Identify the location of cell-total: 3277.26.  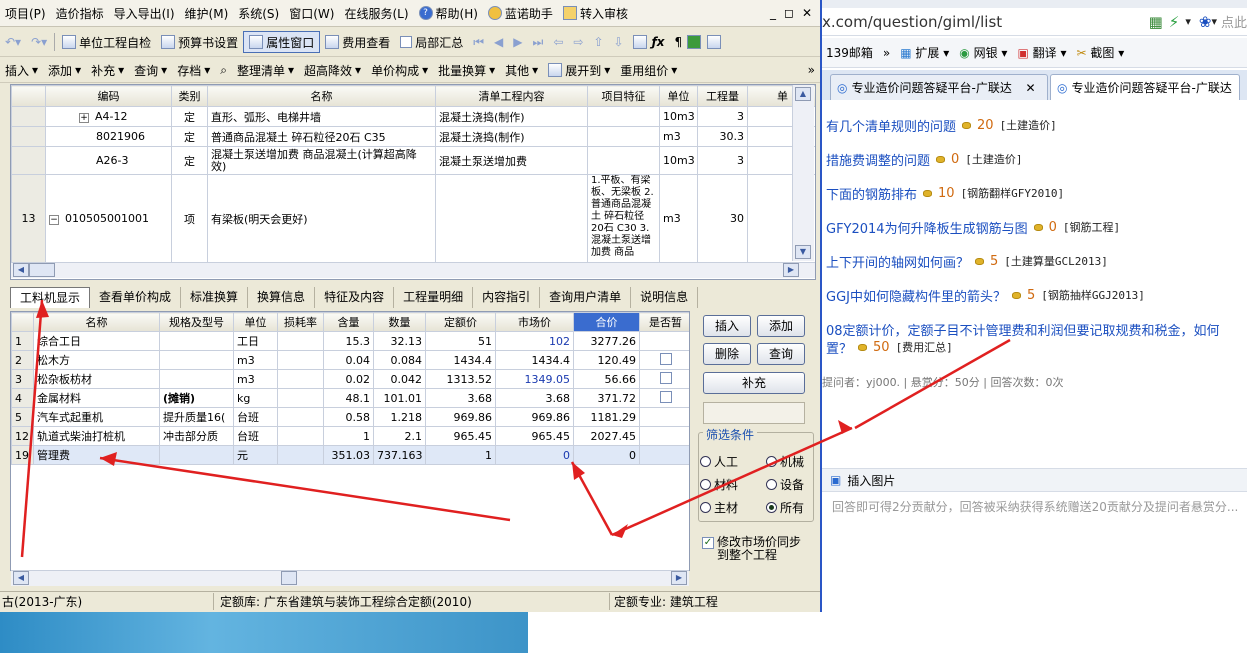
(606, 341).